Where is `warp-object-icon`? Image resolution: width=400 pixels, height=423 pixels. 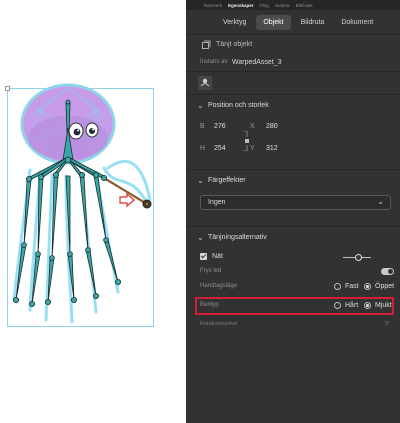
warp-object-icon is located at coordinates (206, 44).